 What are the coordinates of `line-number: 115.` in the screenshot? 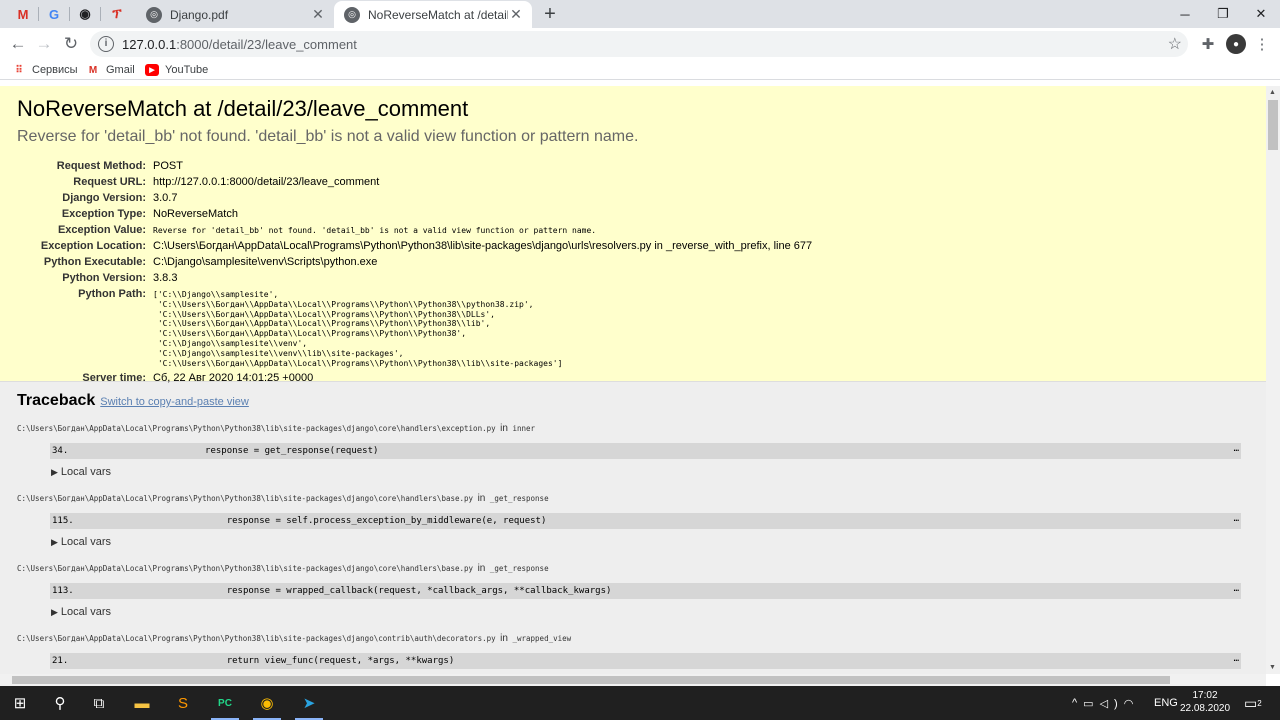 It's located at (63, 521).